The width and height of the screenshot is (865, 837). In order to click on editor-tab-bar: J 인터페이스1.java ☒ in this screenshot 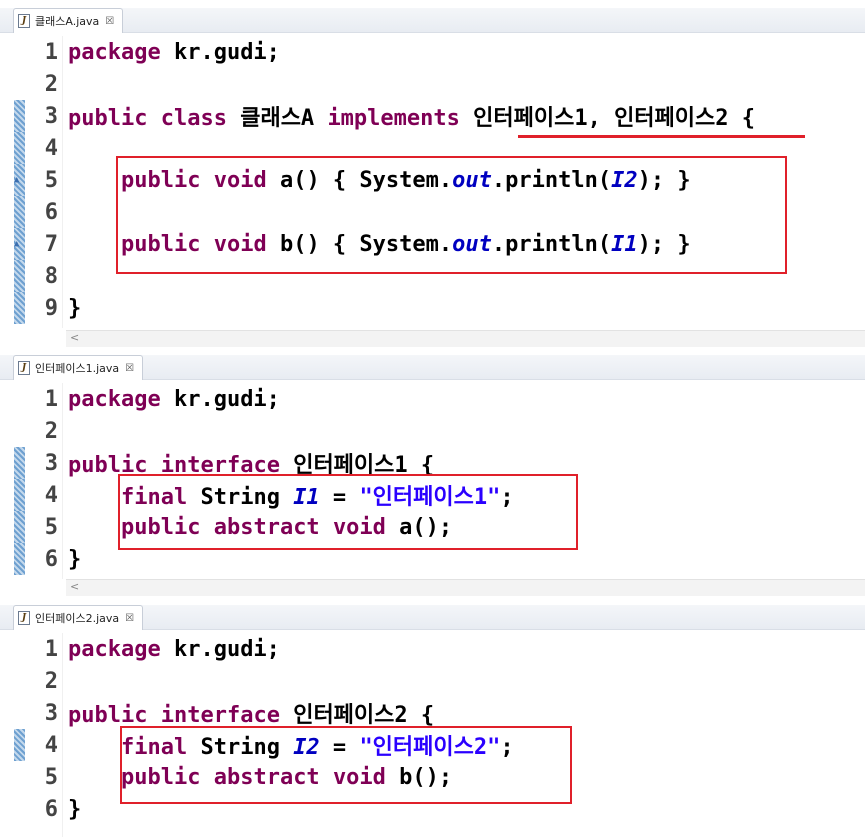, I will do `click(432, 367)`.